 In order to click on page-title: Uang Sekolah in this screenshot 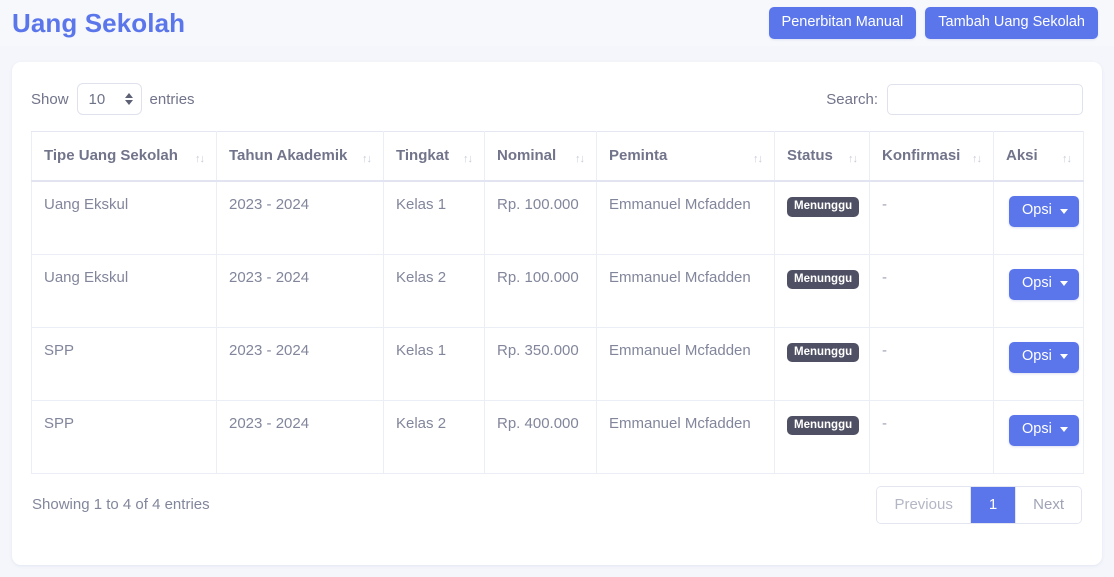, I will do `click(99, 23)`.